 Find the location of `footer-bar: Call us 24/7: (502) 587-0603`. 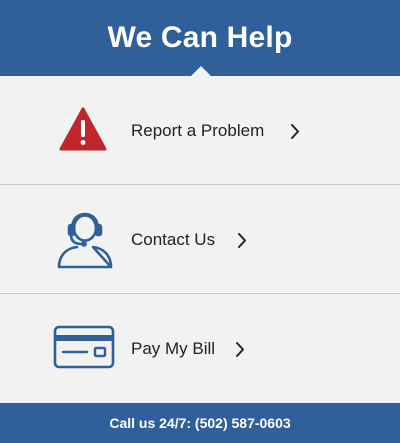

footer-bar: Call us 24/7: (502) 587-0603 is located at coordinates (200, 423).